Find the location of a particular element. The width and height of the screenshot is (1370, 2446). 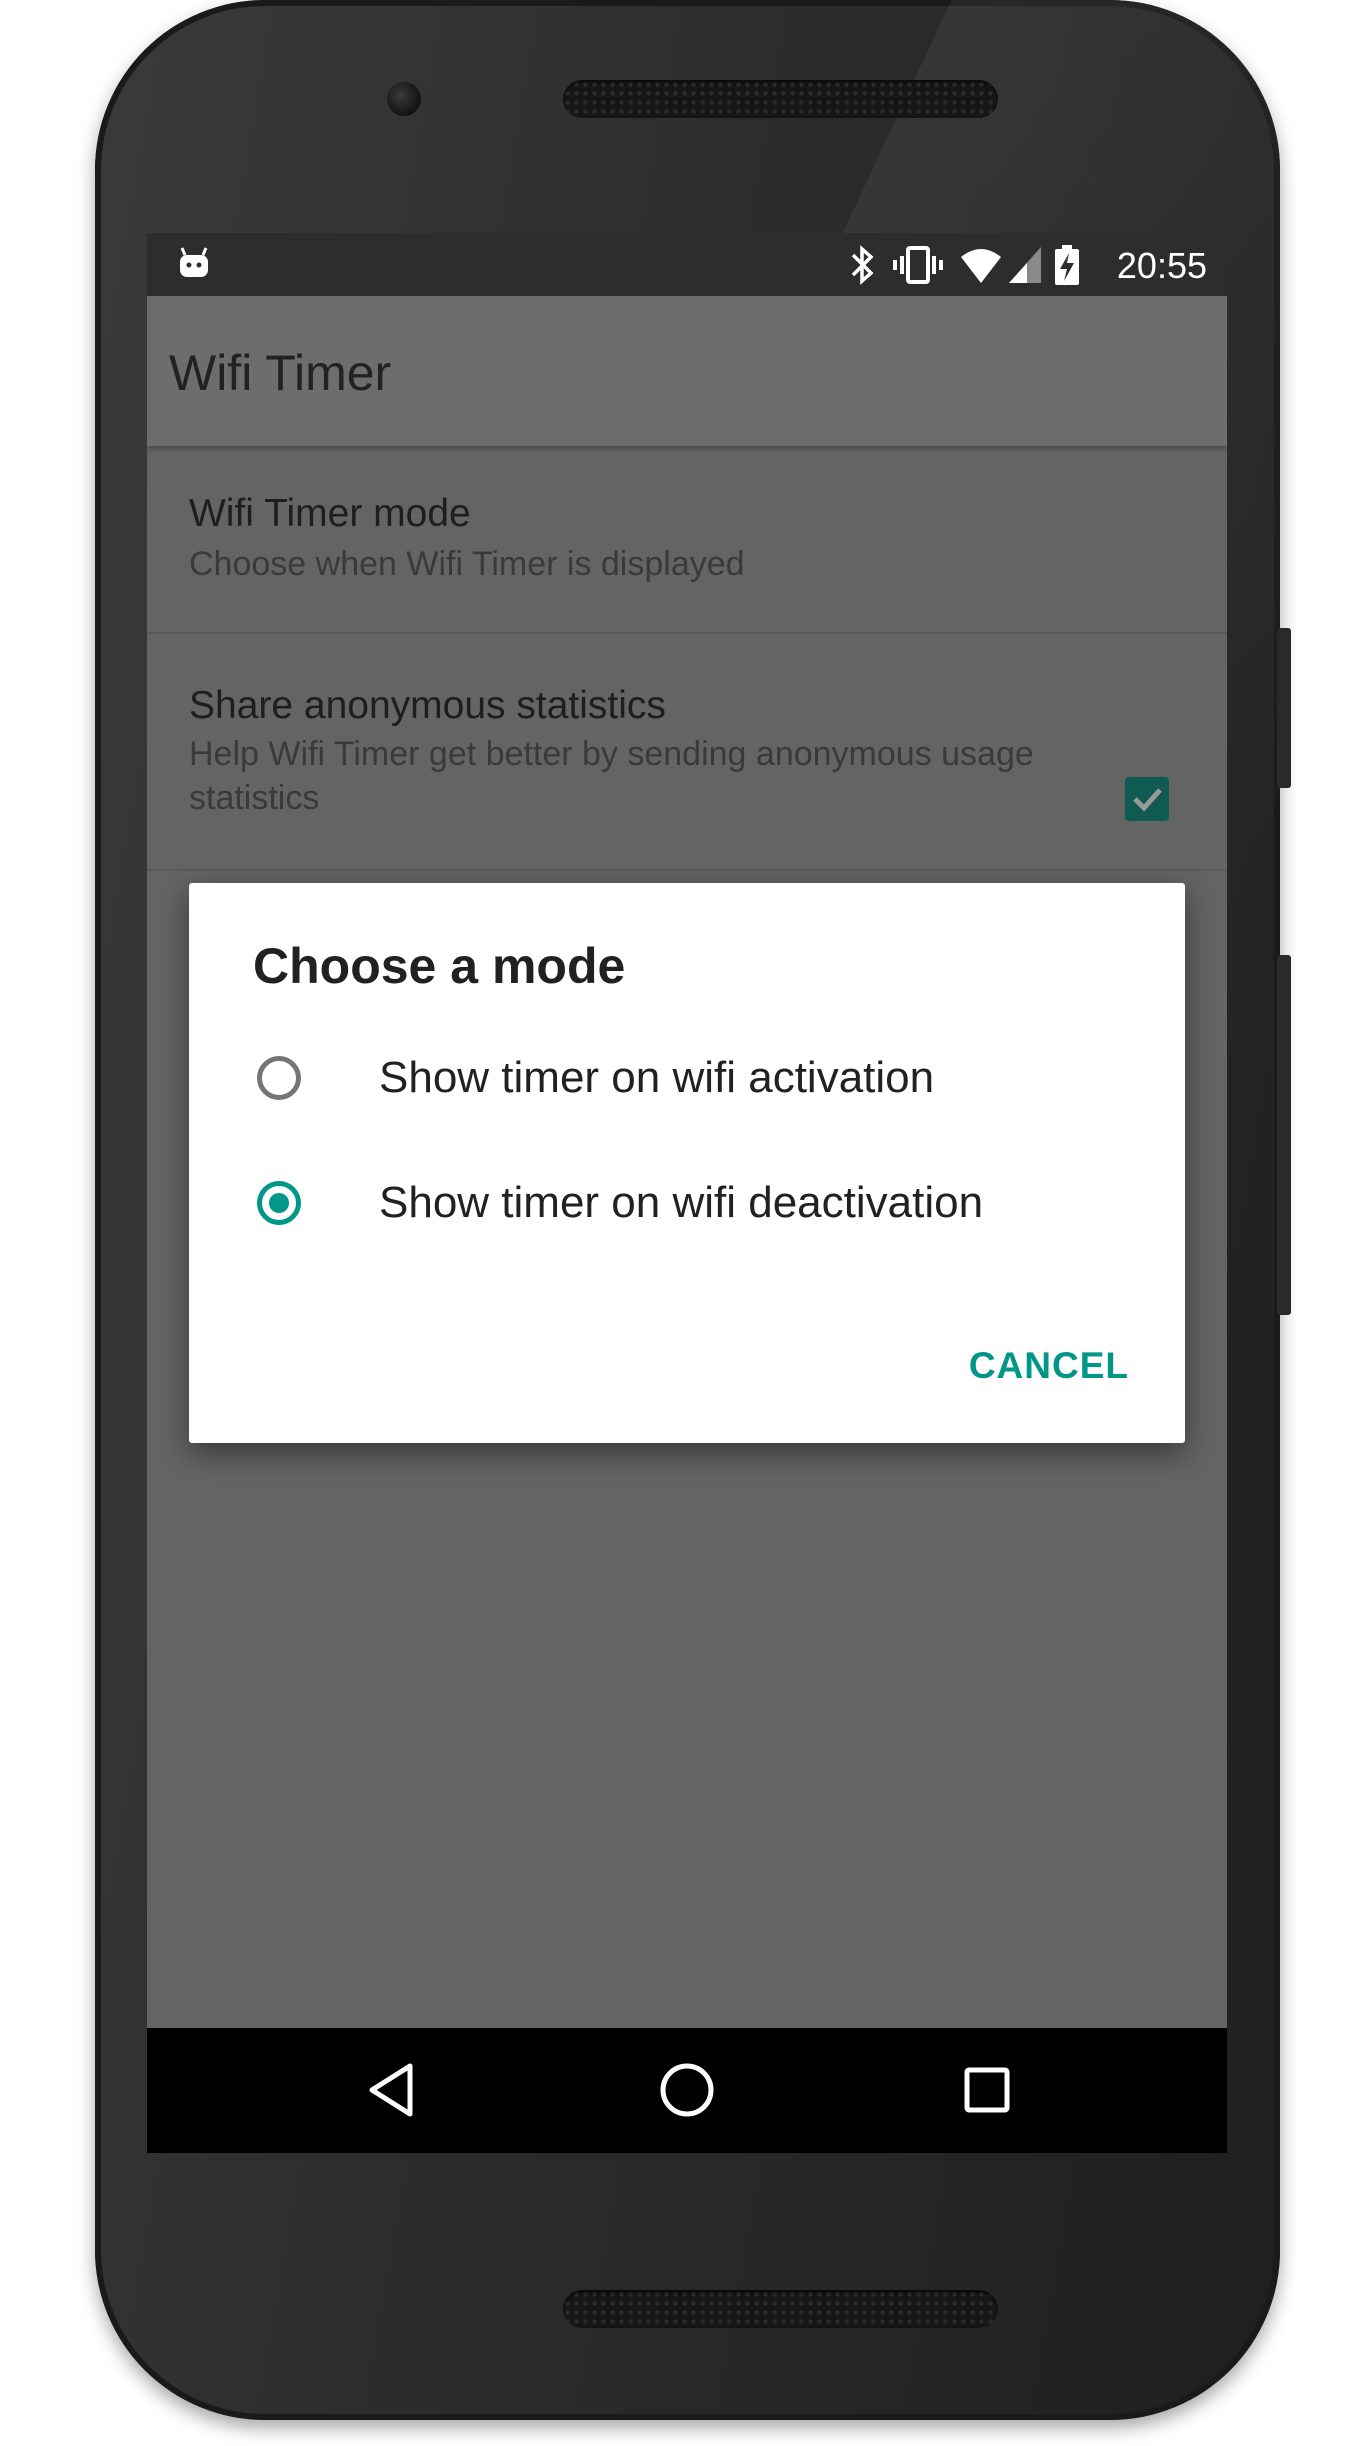

radio-button is located at coordinates (279, 1078).